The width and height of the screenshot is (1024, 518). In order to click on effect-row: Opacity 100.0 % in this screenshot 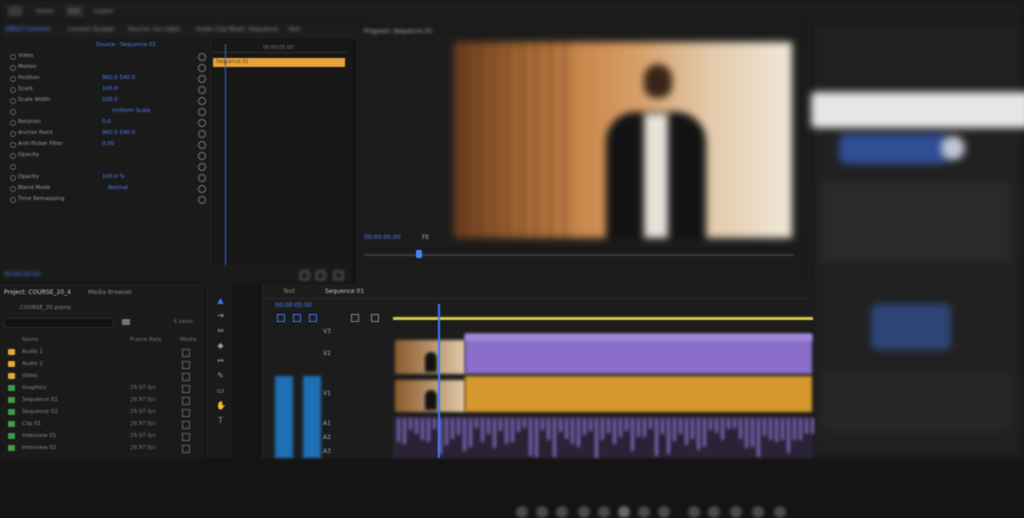, I will do `click(103, 178)`.